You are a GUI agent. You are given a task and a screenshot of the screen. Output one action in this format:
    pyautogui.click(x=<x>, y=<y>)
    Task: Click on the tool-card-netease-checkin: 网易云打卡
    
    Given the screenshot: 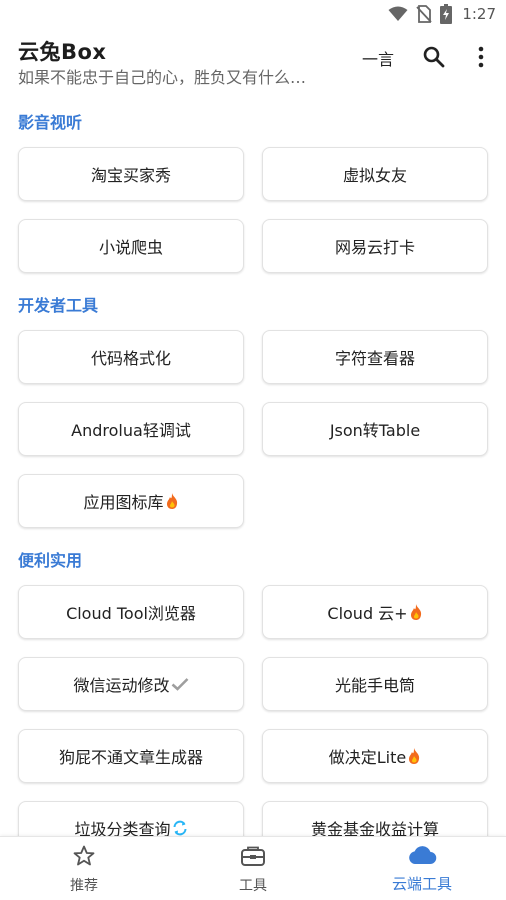 What is the action you would take?
    pyautogui.click(x=375, y=246)
    